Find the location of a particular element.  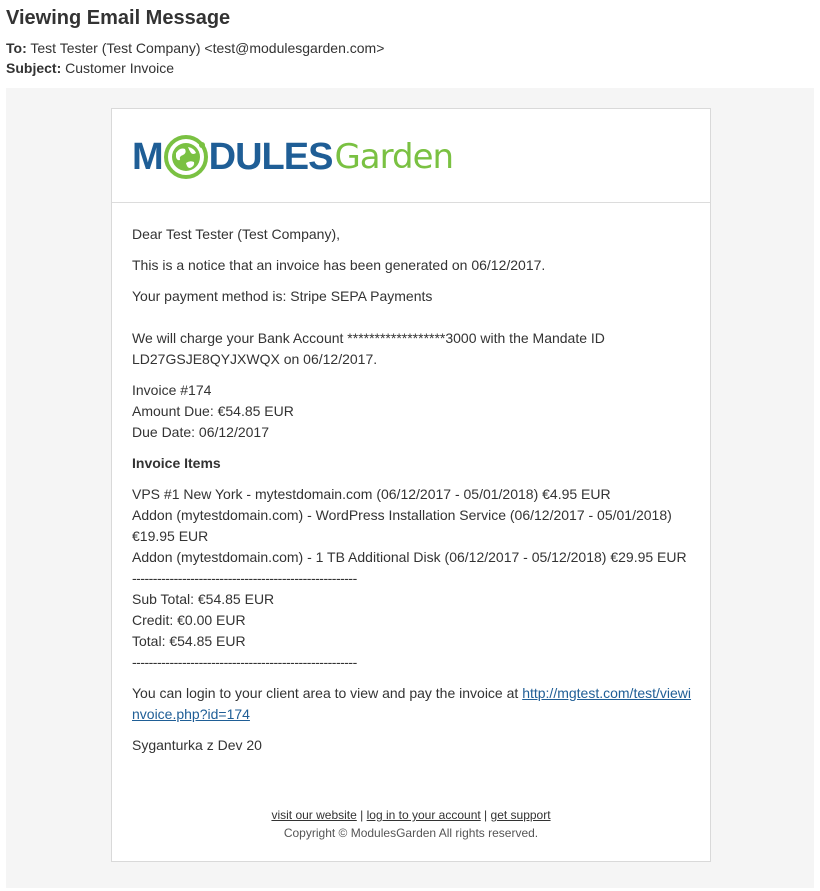

modulesgarden-logo: M DULES Garden is located at coordinates (293, 157).